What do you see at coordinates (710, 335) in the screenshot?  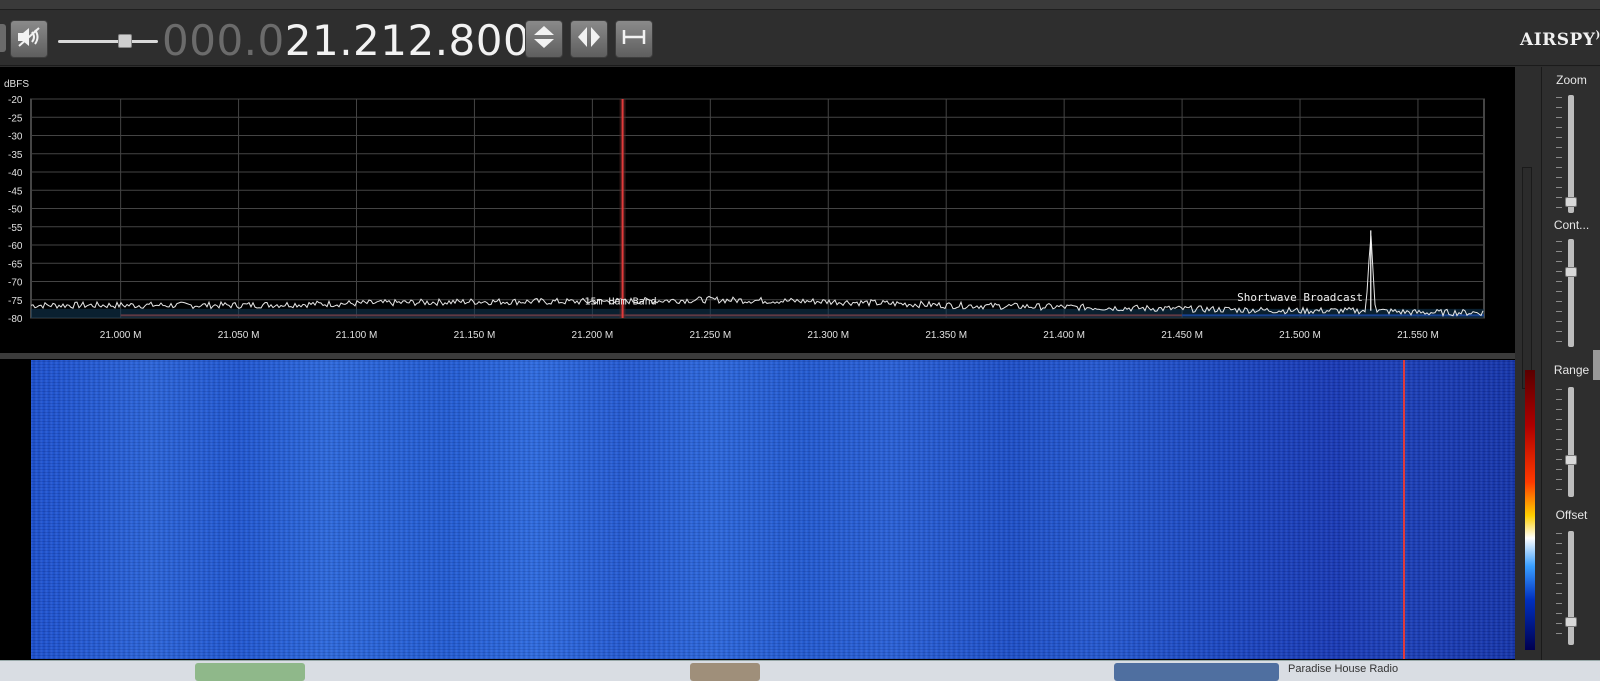 I see `x-tick-label: 21.250 M` at bounding box center [710, 335].